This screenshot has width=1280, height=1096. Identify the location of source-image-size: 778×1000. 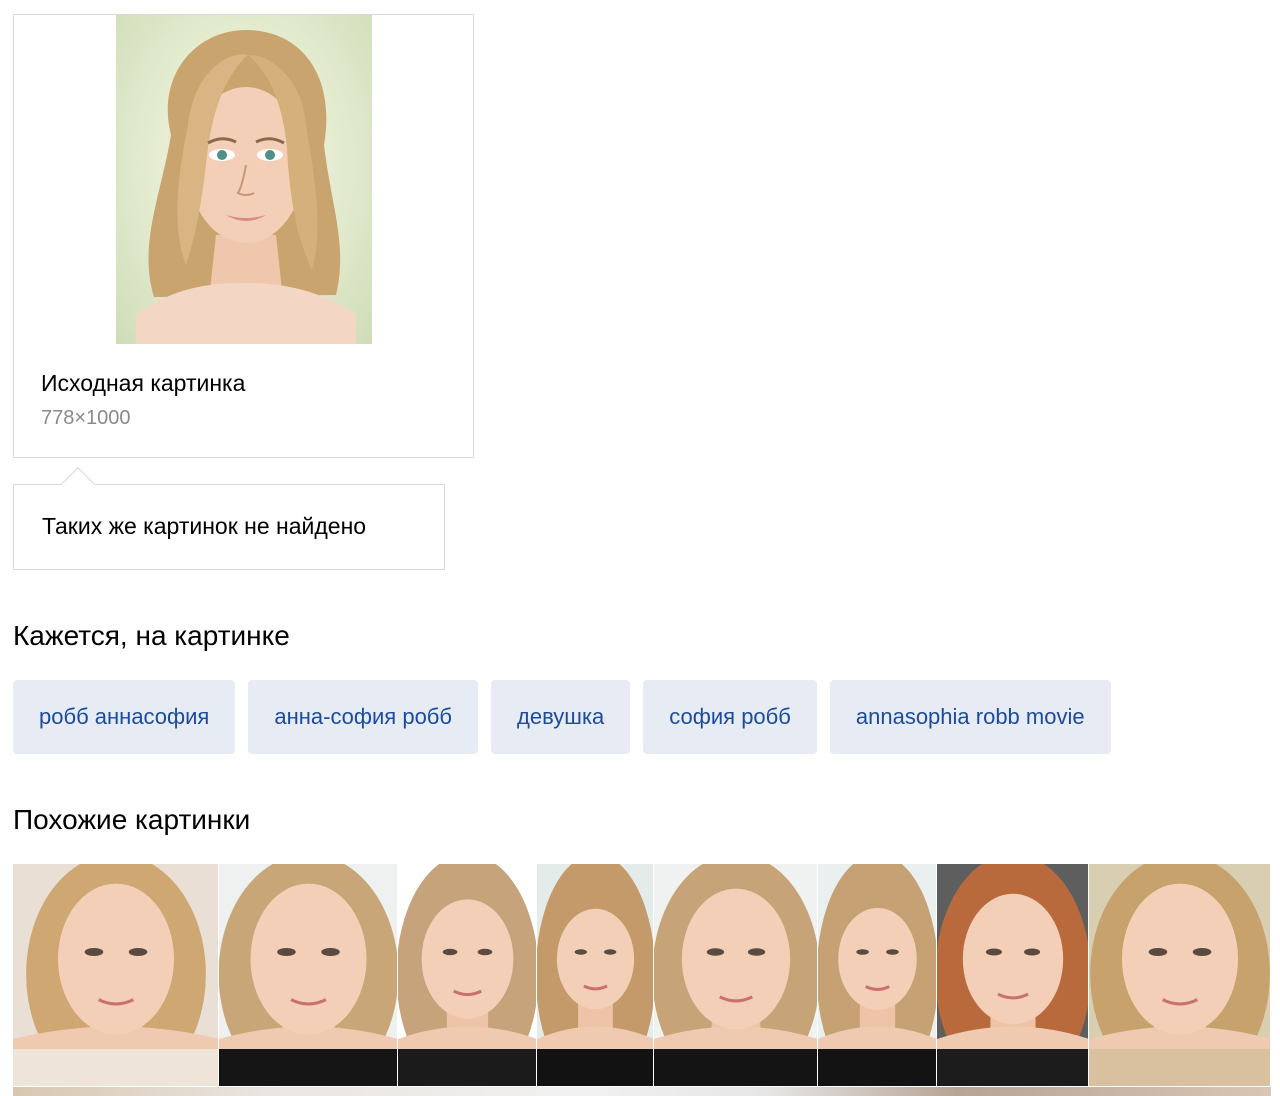
(86, 418).